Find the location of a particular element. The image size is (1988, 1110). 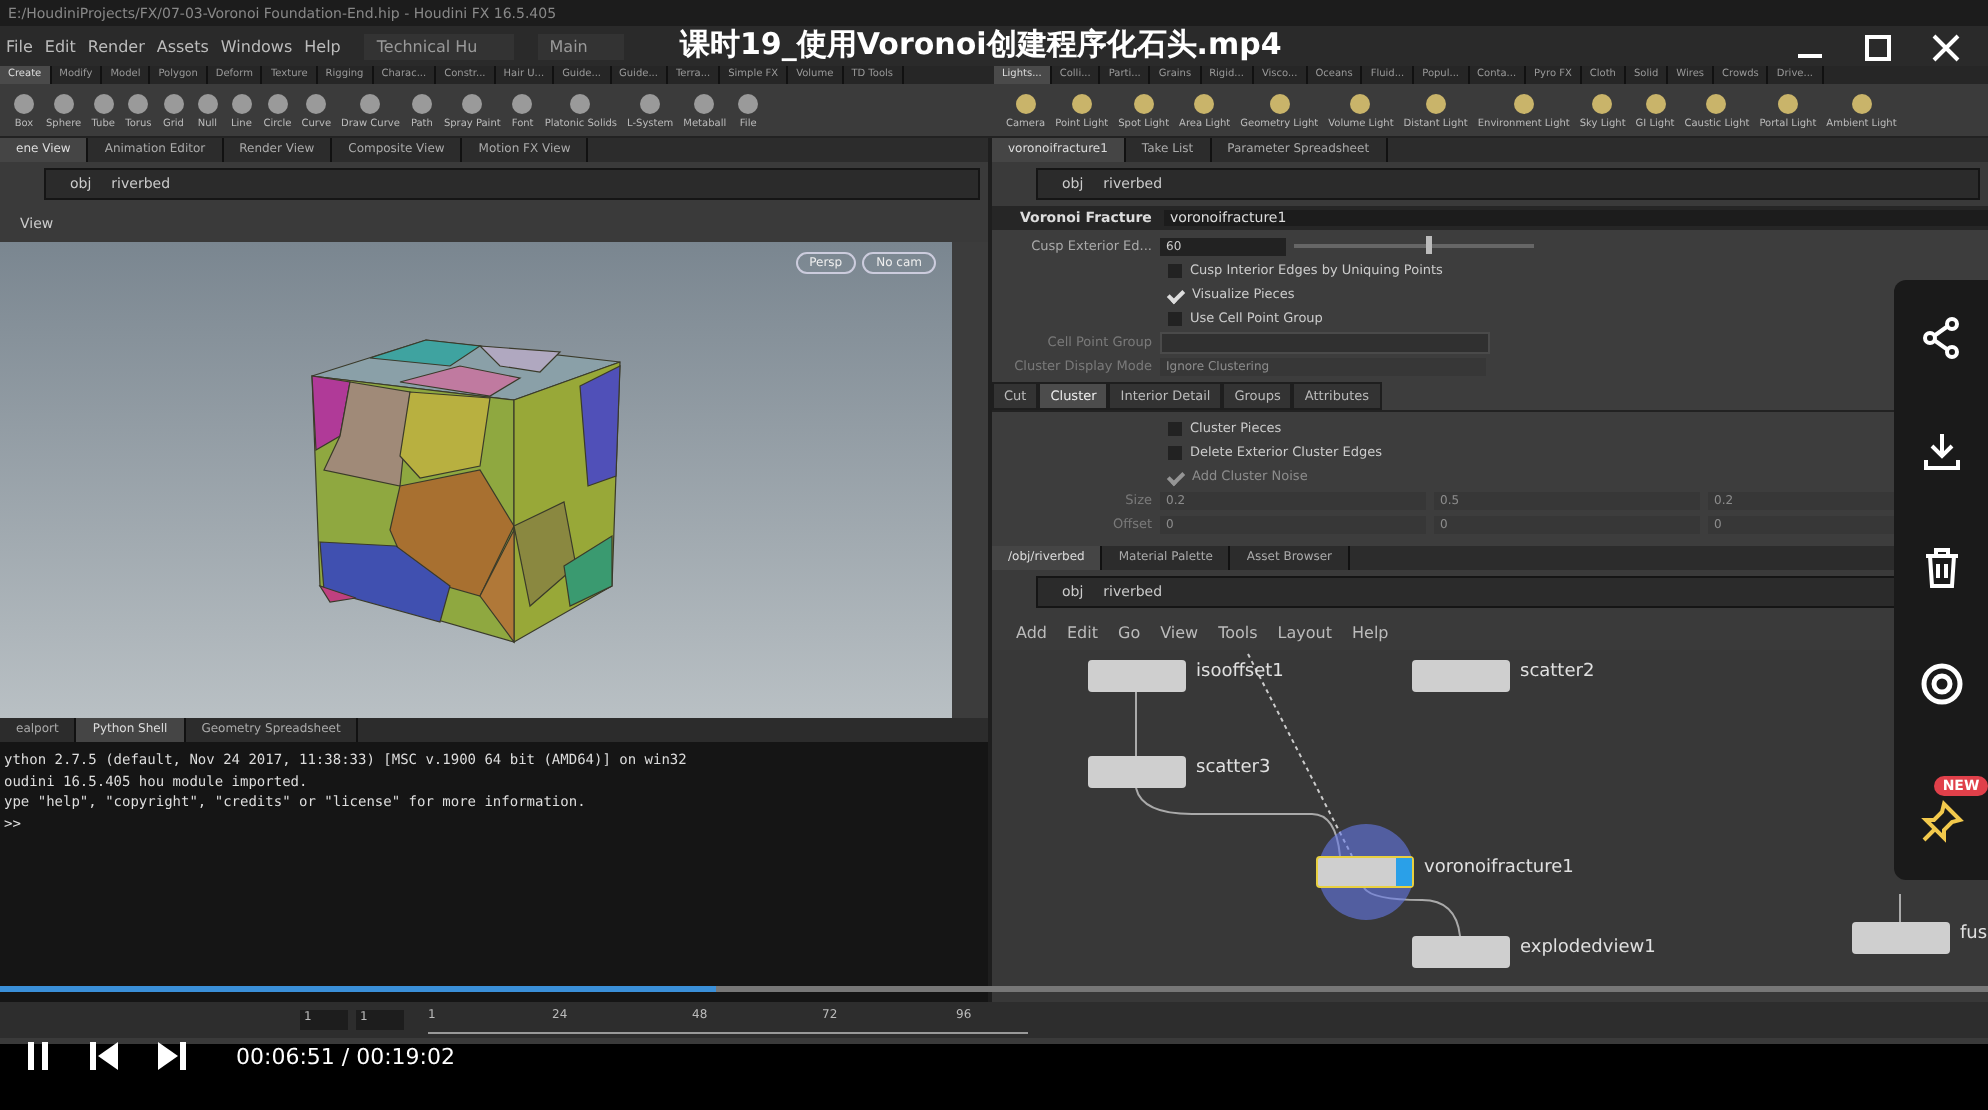

node-label: scatter2 is located at coordinates (1557, 672).